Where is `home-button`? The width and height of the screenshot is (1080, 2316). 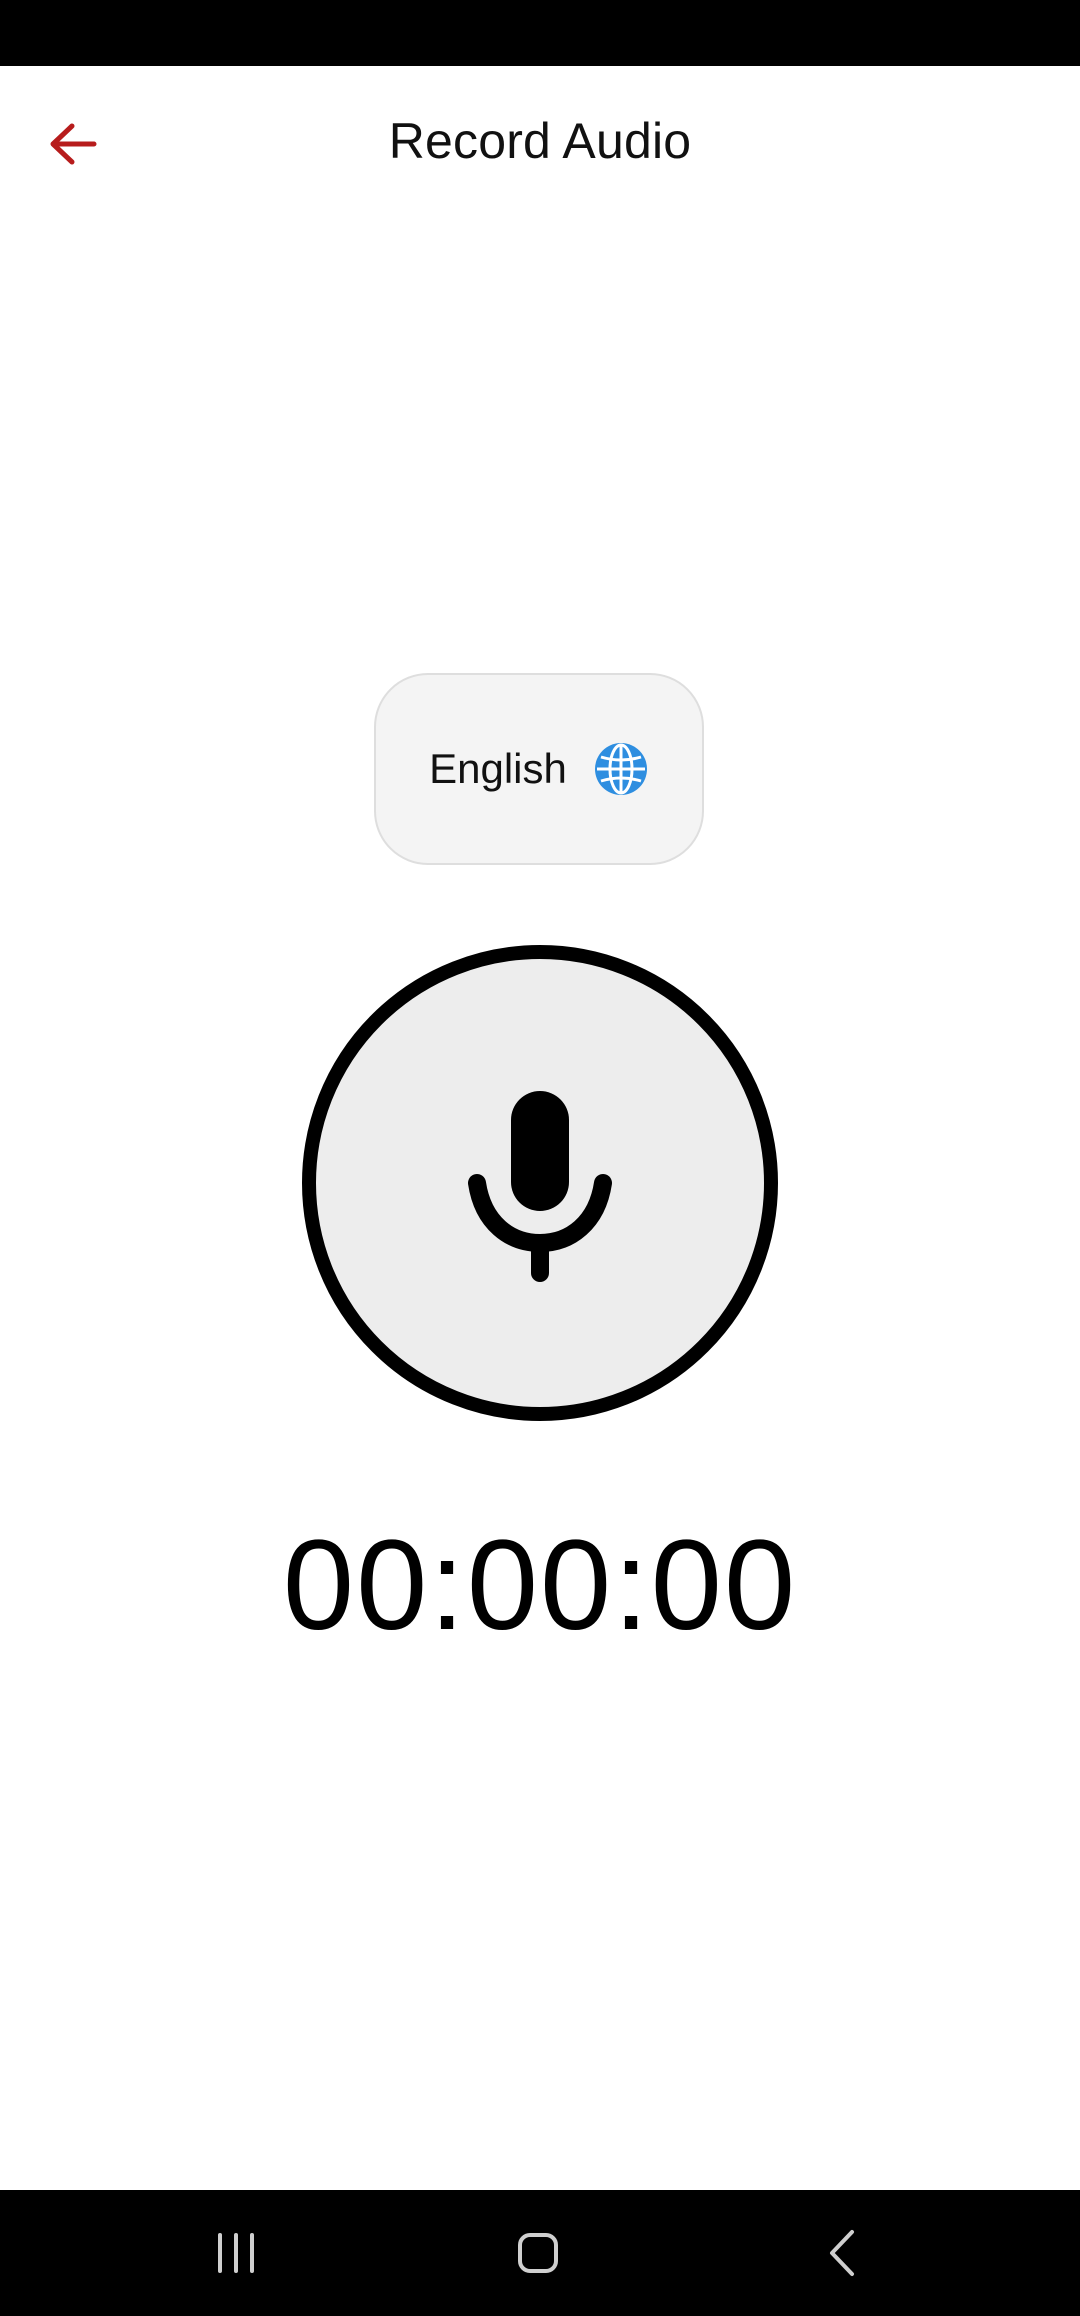
home-button is located at coordinates (538, 2253).